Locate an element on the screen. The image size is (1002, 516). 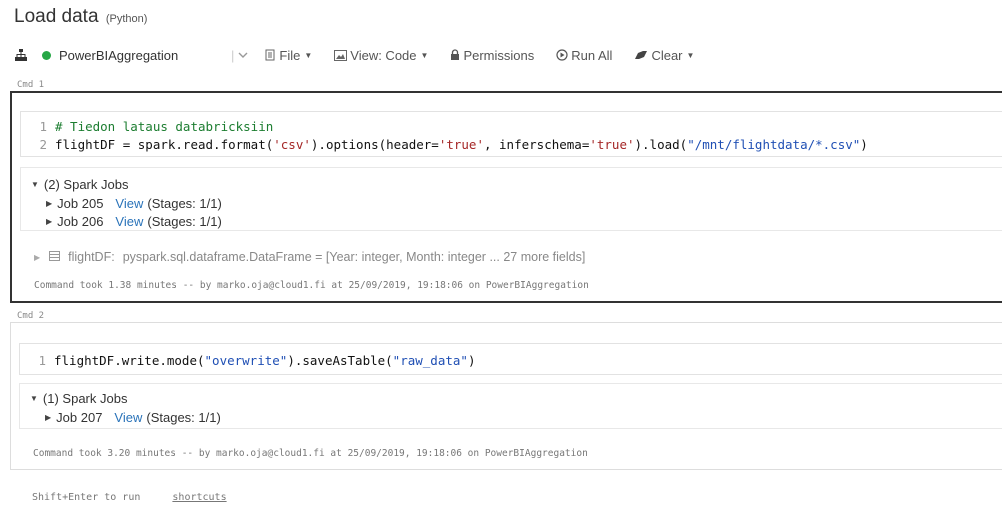
image-icon is located at coordinates (341, 55).